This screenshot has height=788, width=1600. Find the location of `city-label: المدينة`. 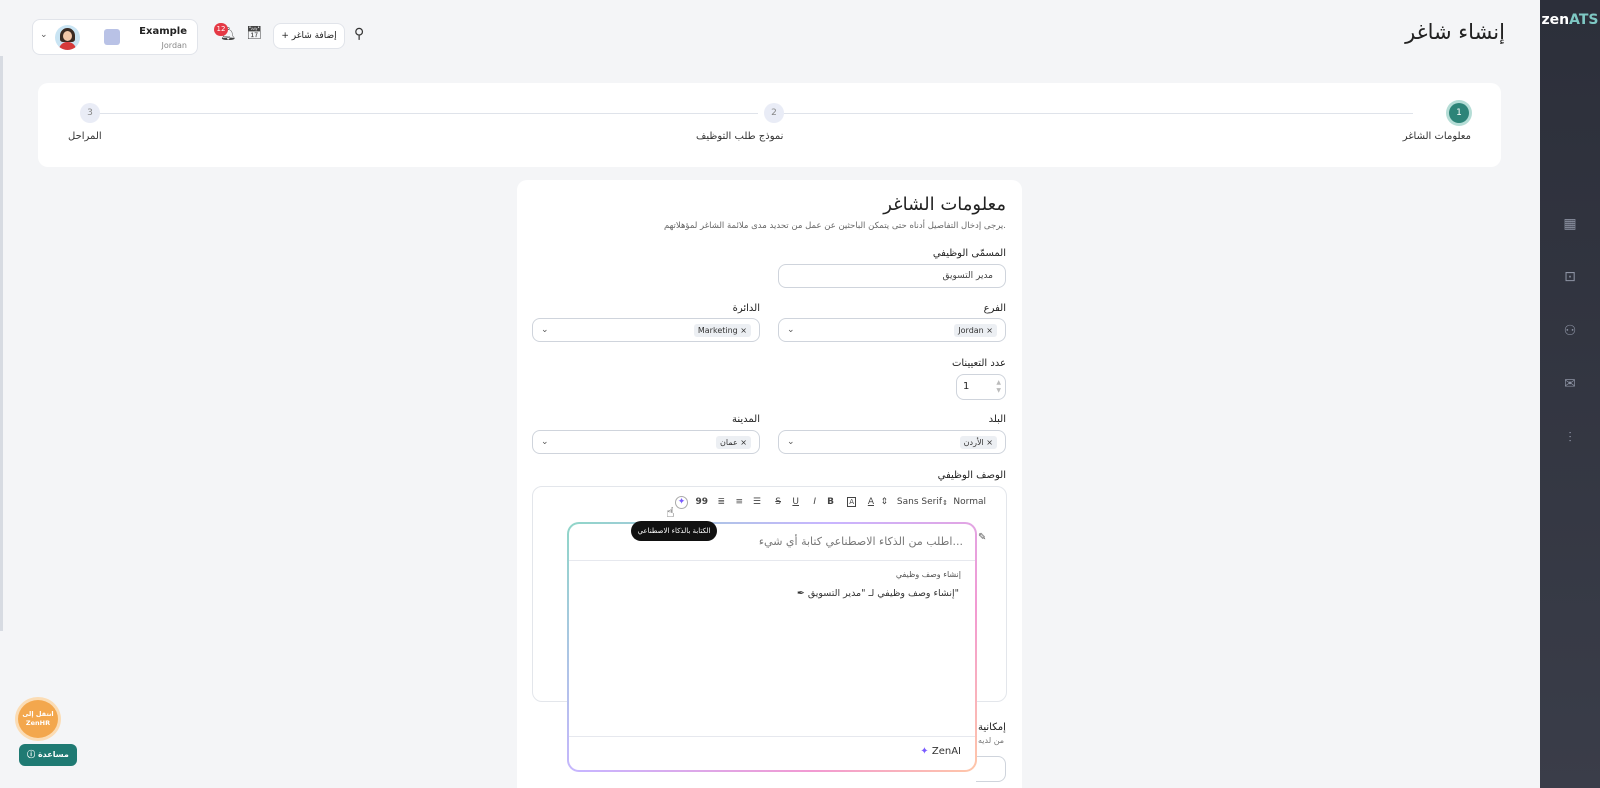

city-label: المدينة is located at coordinates (745, 419).